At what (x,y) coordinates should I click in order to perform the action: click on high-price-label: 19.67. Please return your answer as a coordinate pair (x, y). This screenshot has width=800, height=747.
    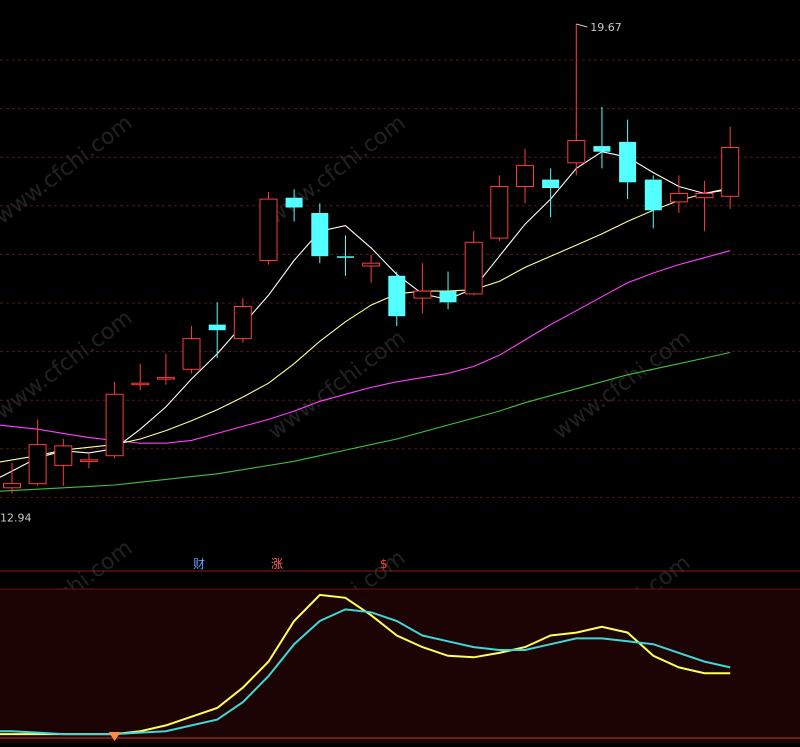
    Looking at the image, I should click on (606, 27).